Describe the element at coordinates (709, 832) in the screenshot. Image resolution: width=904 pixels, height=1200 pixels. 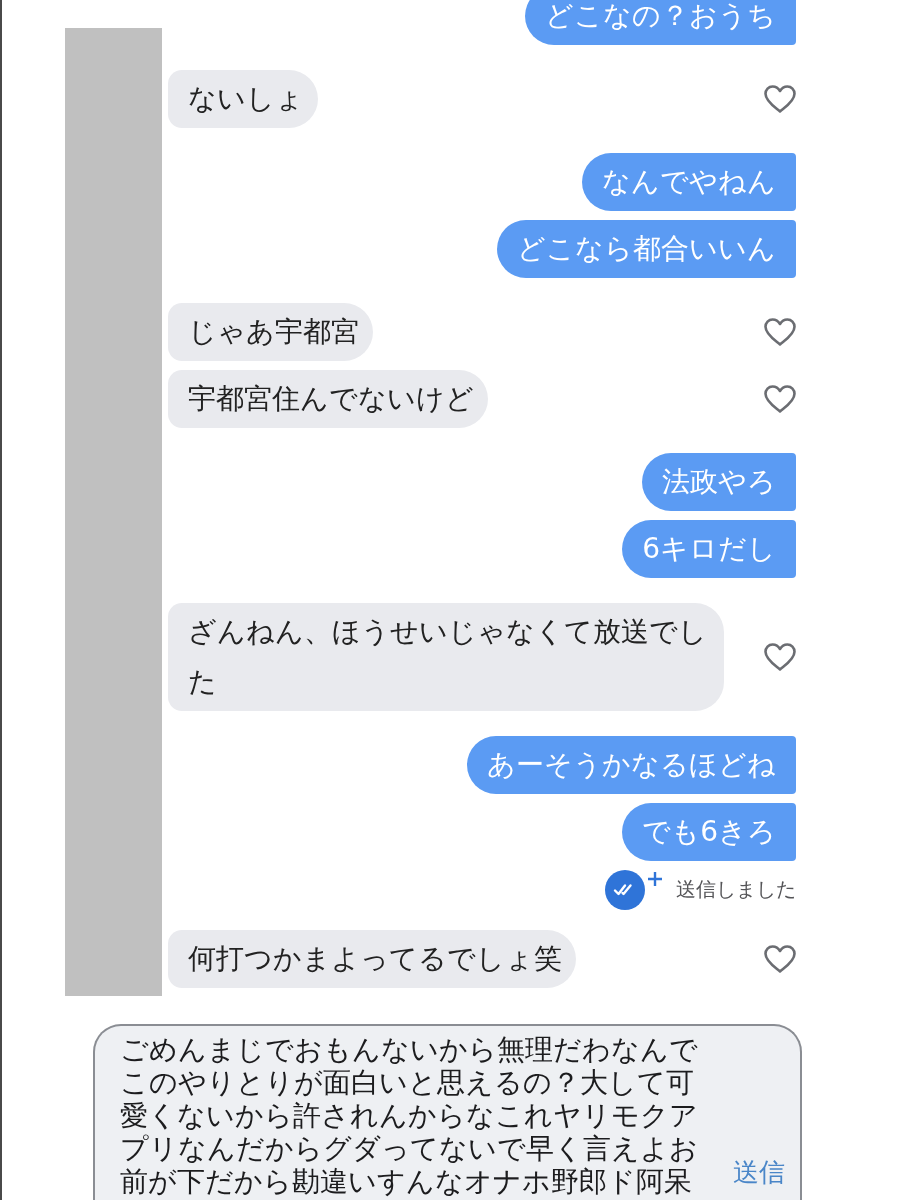
I see `sent-message-bubble: でも6きろ` at that location.